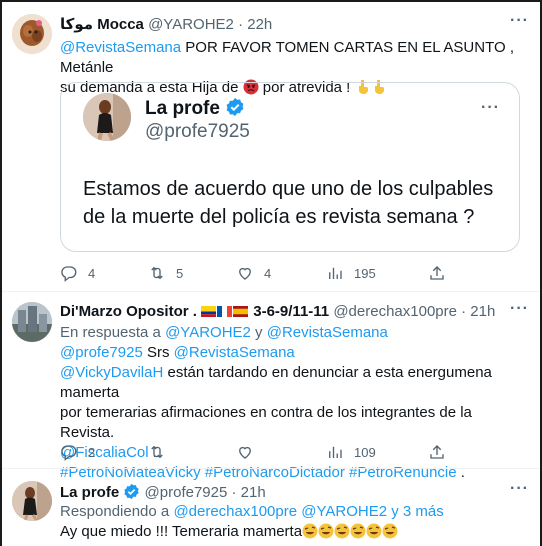 This screenshot has width=542, height=546. I want to click on tweet-time: · 22h, so click(255, 24).